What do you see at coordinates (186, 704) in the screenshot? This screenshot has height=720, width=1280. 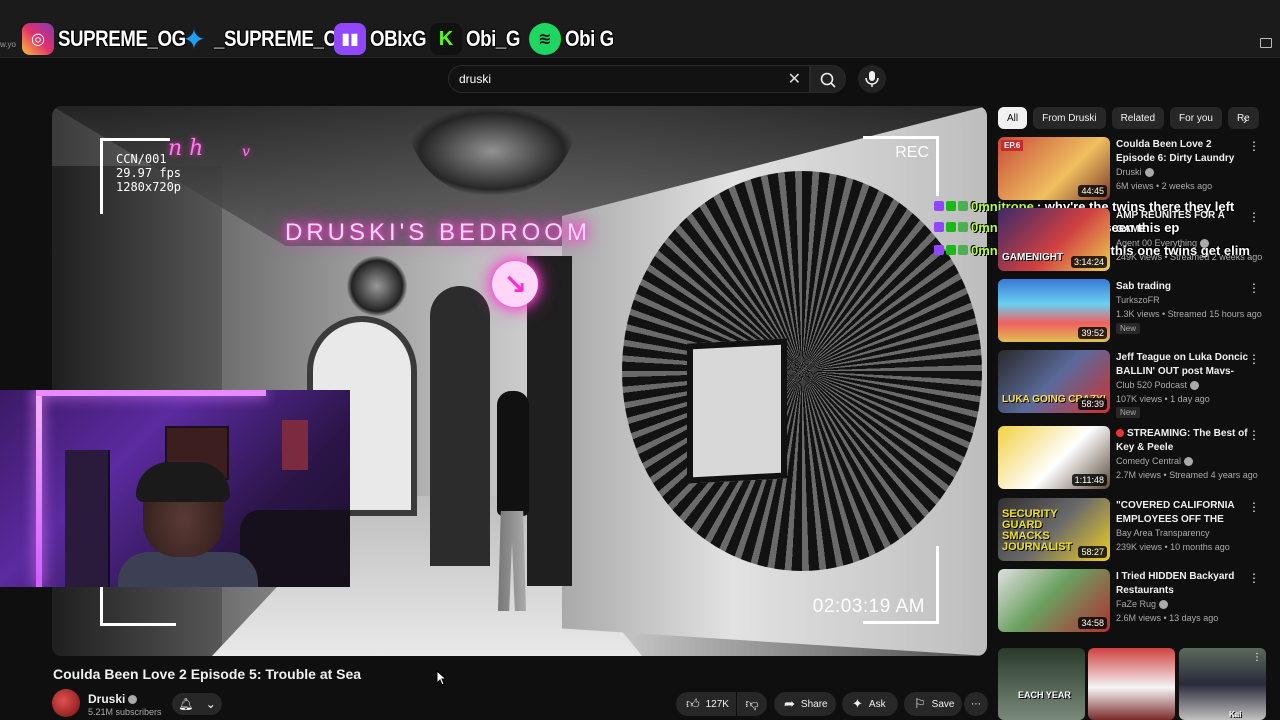 I see `bell-icon: 🔔︎` at bounding box center [186, 704].